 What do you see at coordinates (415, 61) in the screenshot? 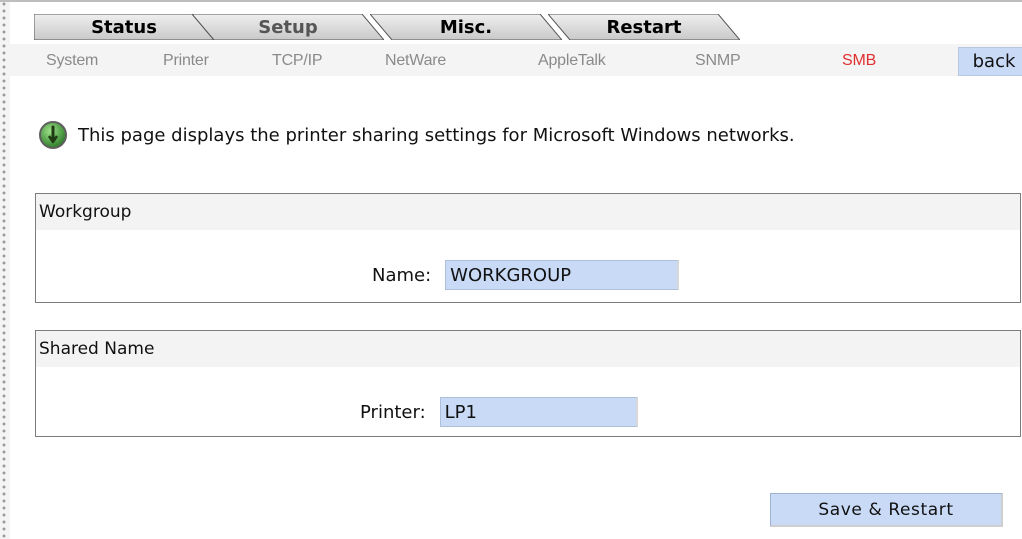
I see `subnav-netware: NetWare` at bounding box center [415, 61].